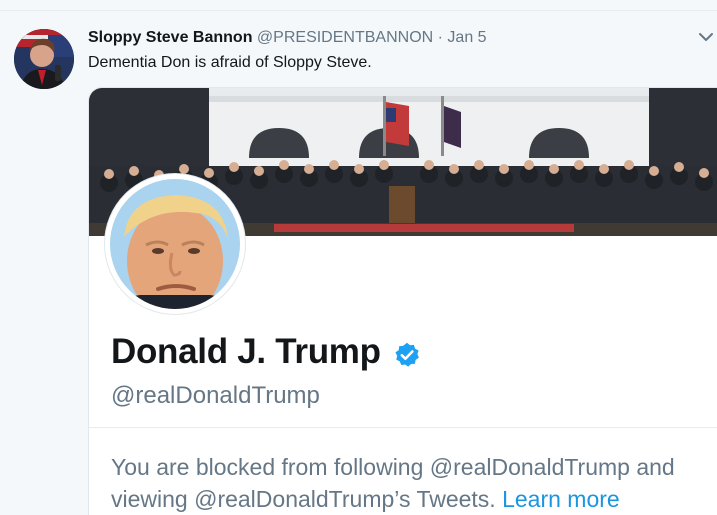 The height and width of the screenshot is (515, 717). What do you see at coordinates (215, 396) in the screenshot?
I see `profile-handle: @realDonaldTrump` at bounding box center [215, 396].